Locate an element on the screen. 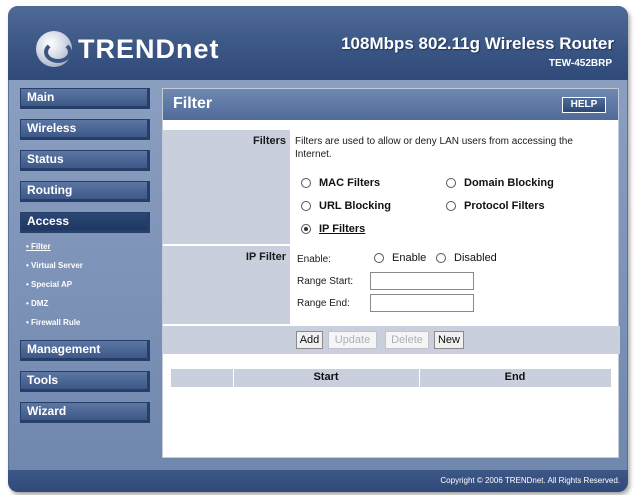 The width and height of the screenshot is (634, 495). subnav-special-ap: Special AP is located at coordinates (88, 284).